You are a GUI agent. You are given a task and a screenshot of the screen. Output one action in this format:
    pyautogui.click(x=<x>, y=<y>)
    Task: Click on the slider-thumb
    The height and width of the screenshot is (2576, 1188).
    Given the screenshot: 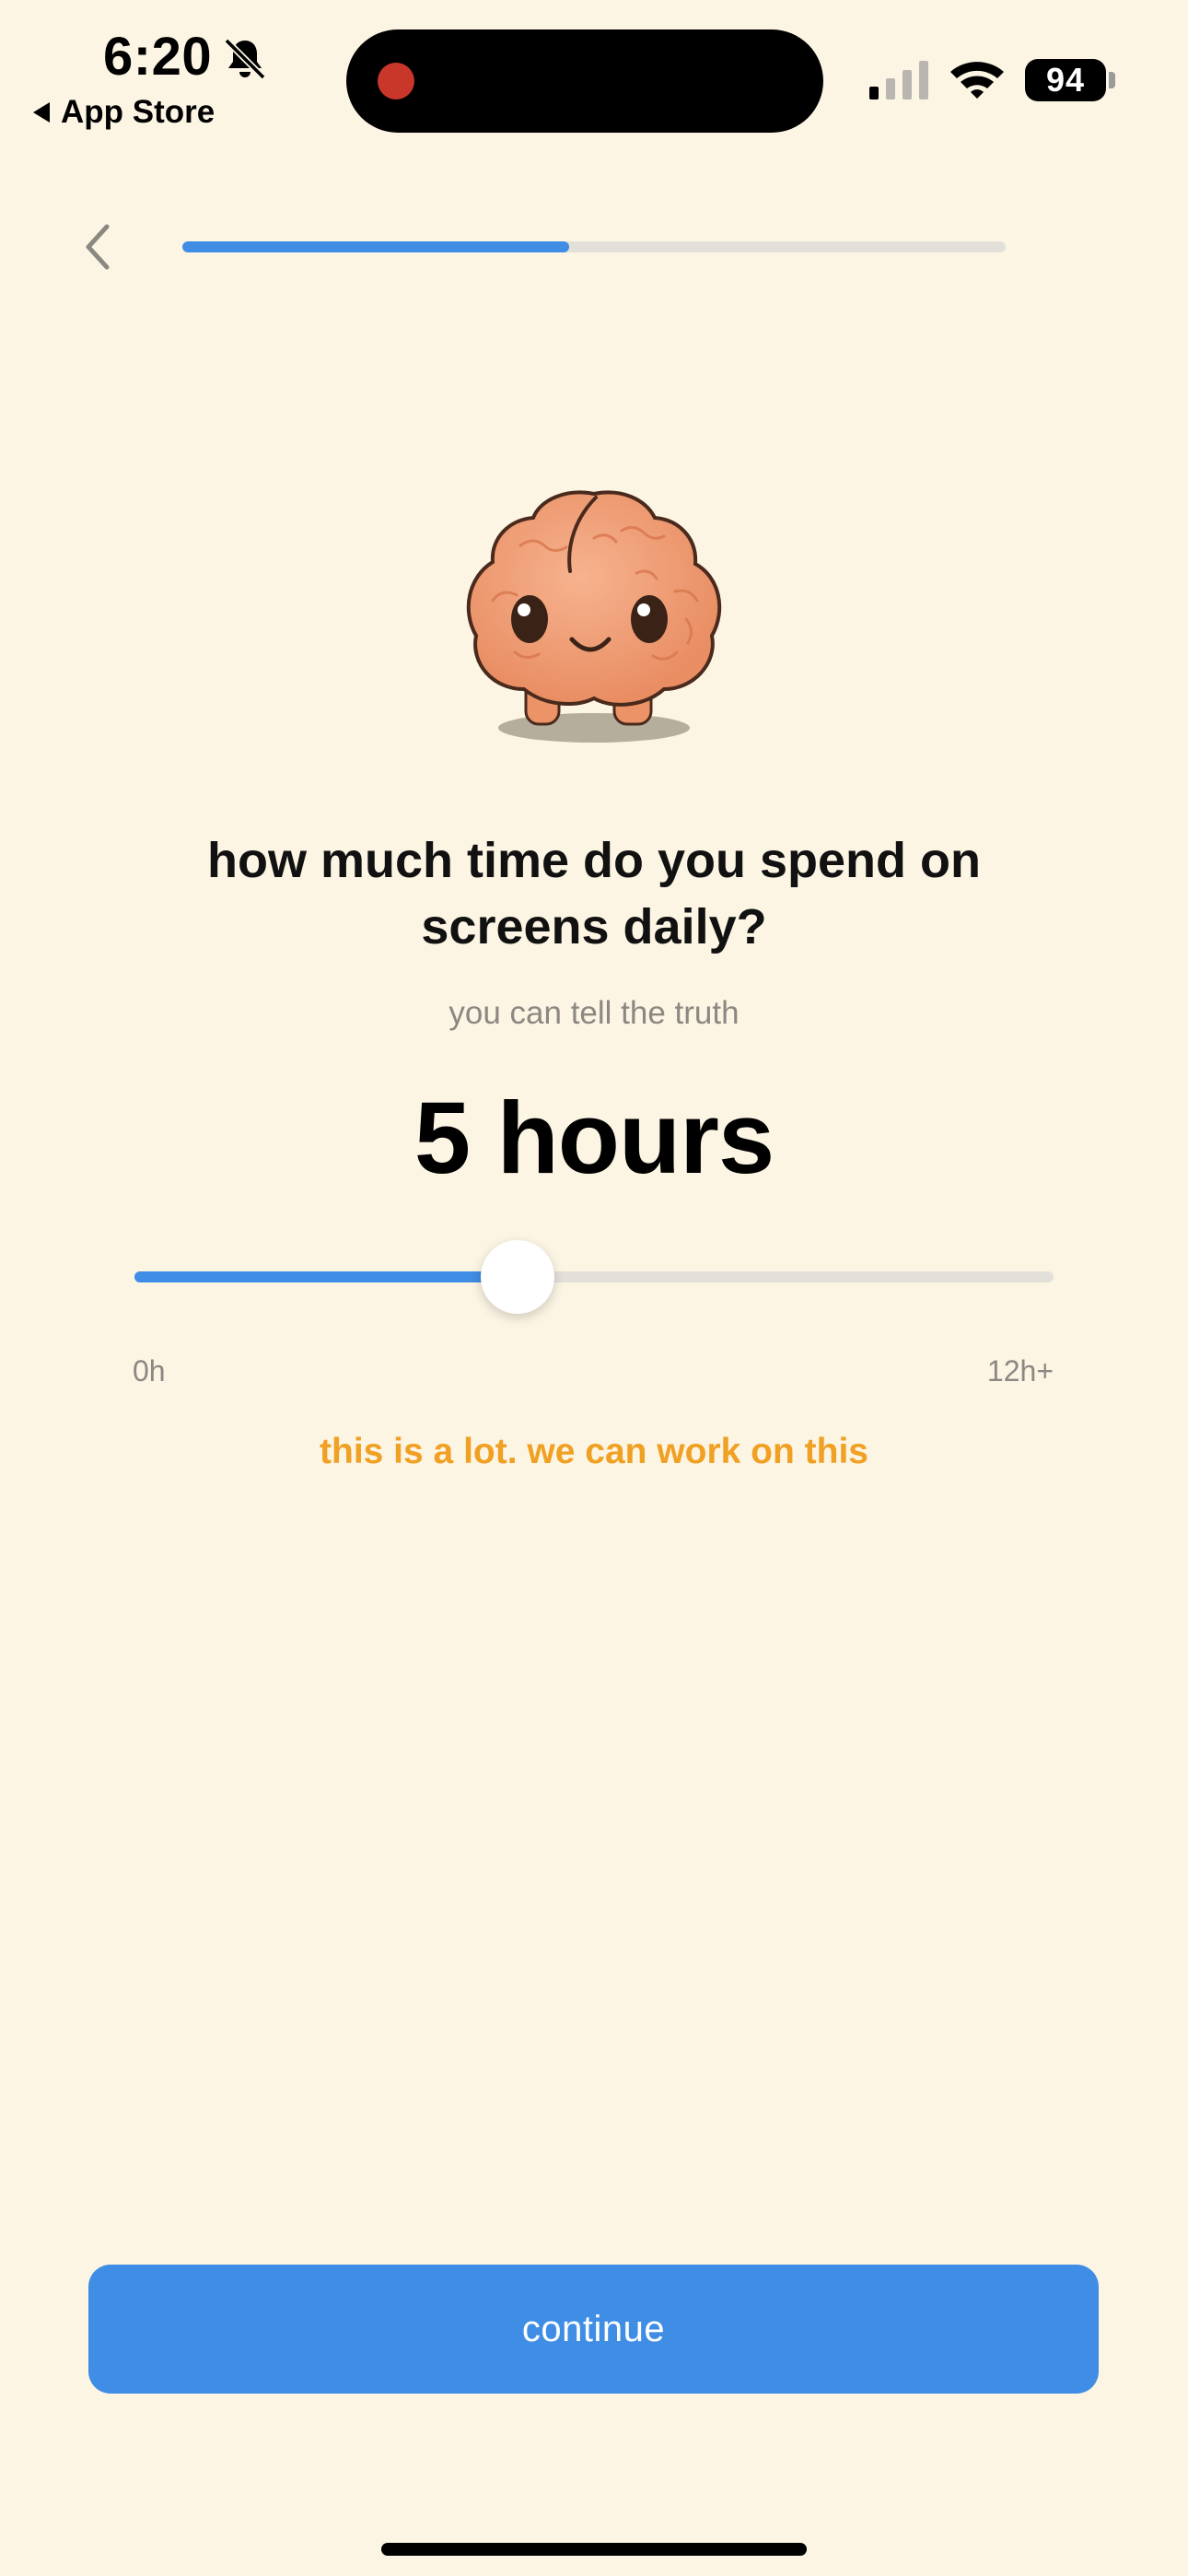 What is the action you would take?
    pyautogui.click(x=517, y=1277)
    